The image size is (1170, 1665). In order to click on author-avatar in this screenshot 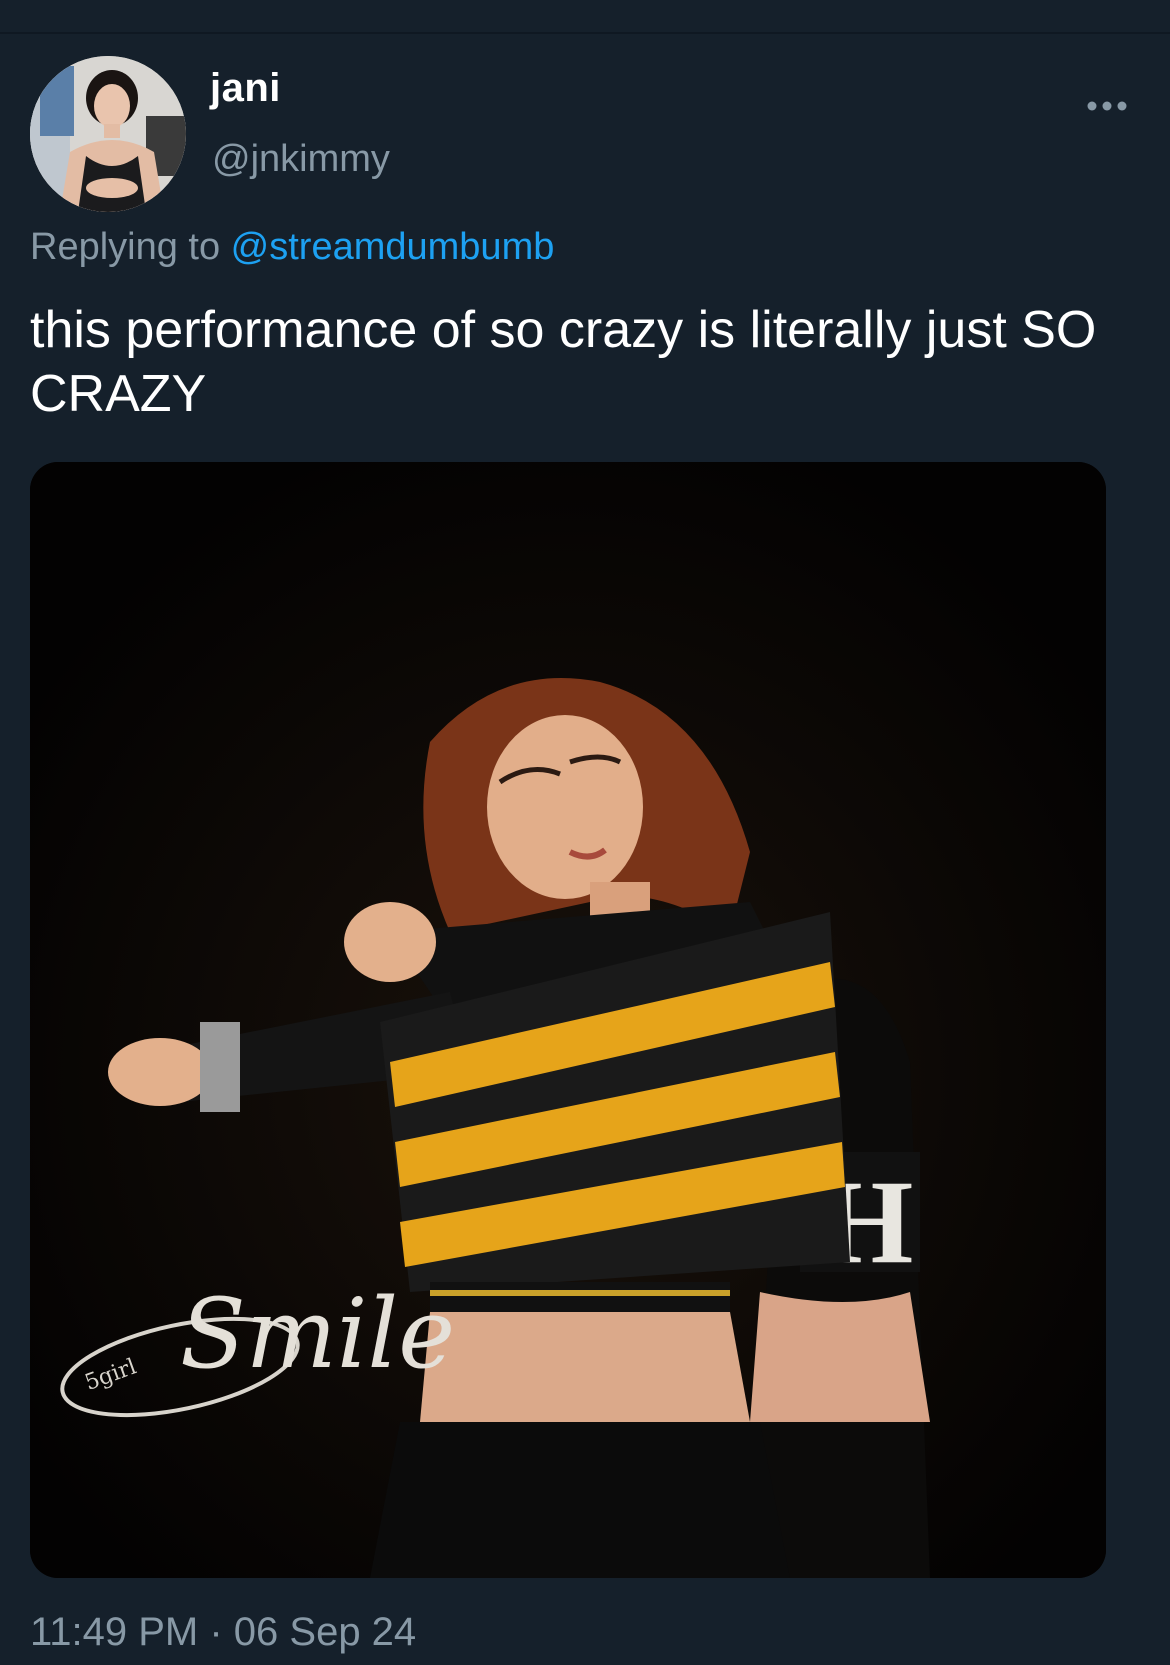, I will do `click(108, 134)`.